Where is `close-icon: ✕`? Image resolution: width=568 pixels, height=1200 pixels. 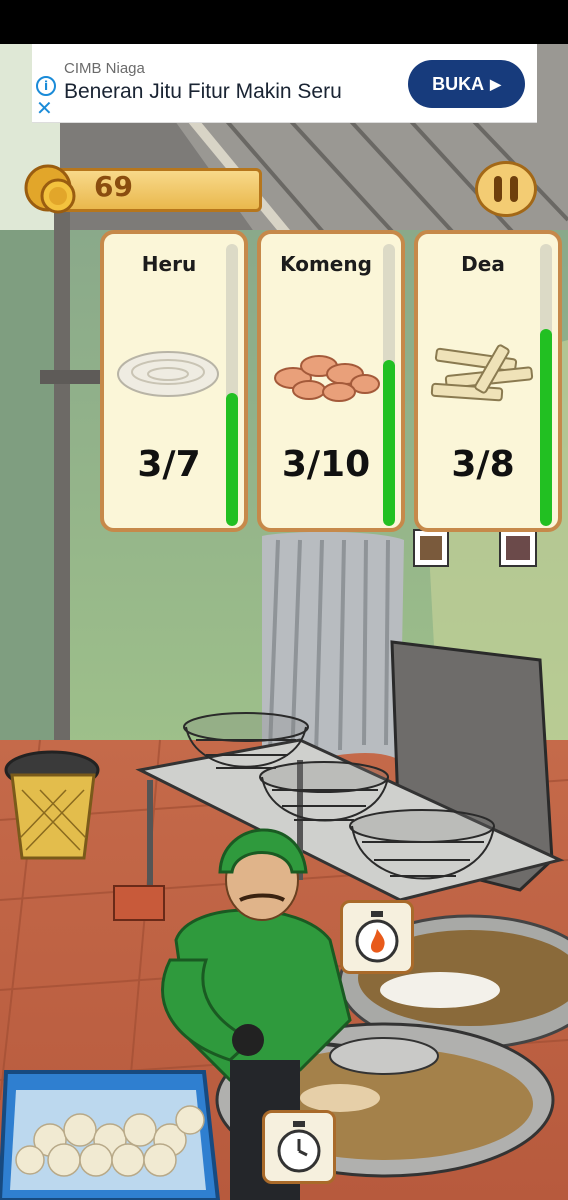
close-icon: ✕ is located at coordinates (44, 108).